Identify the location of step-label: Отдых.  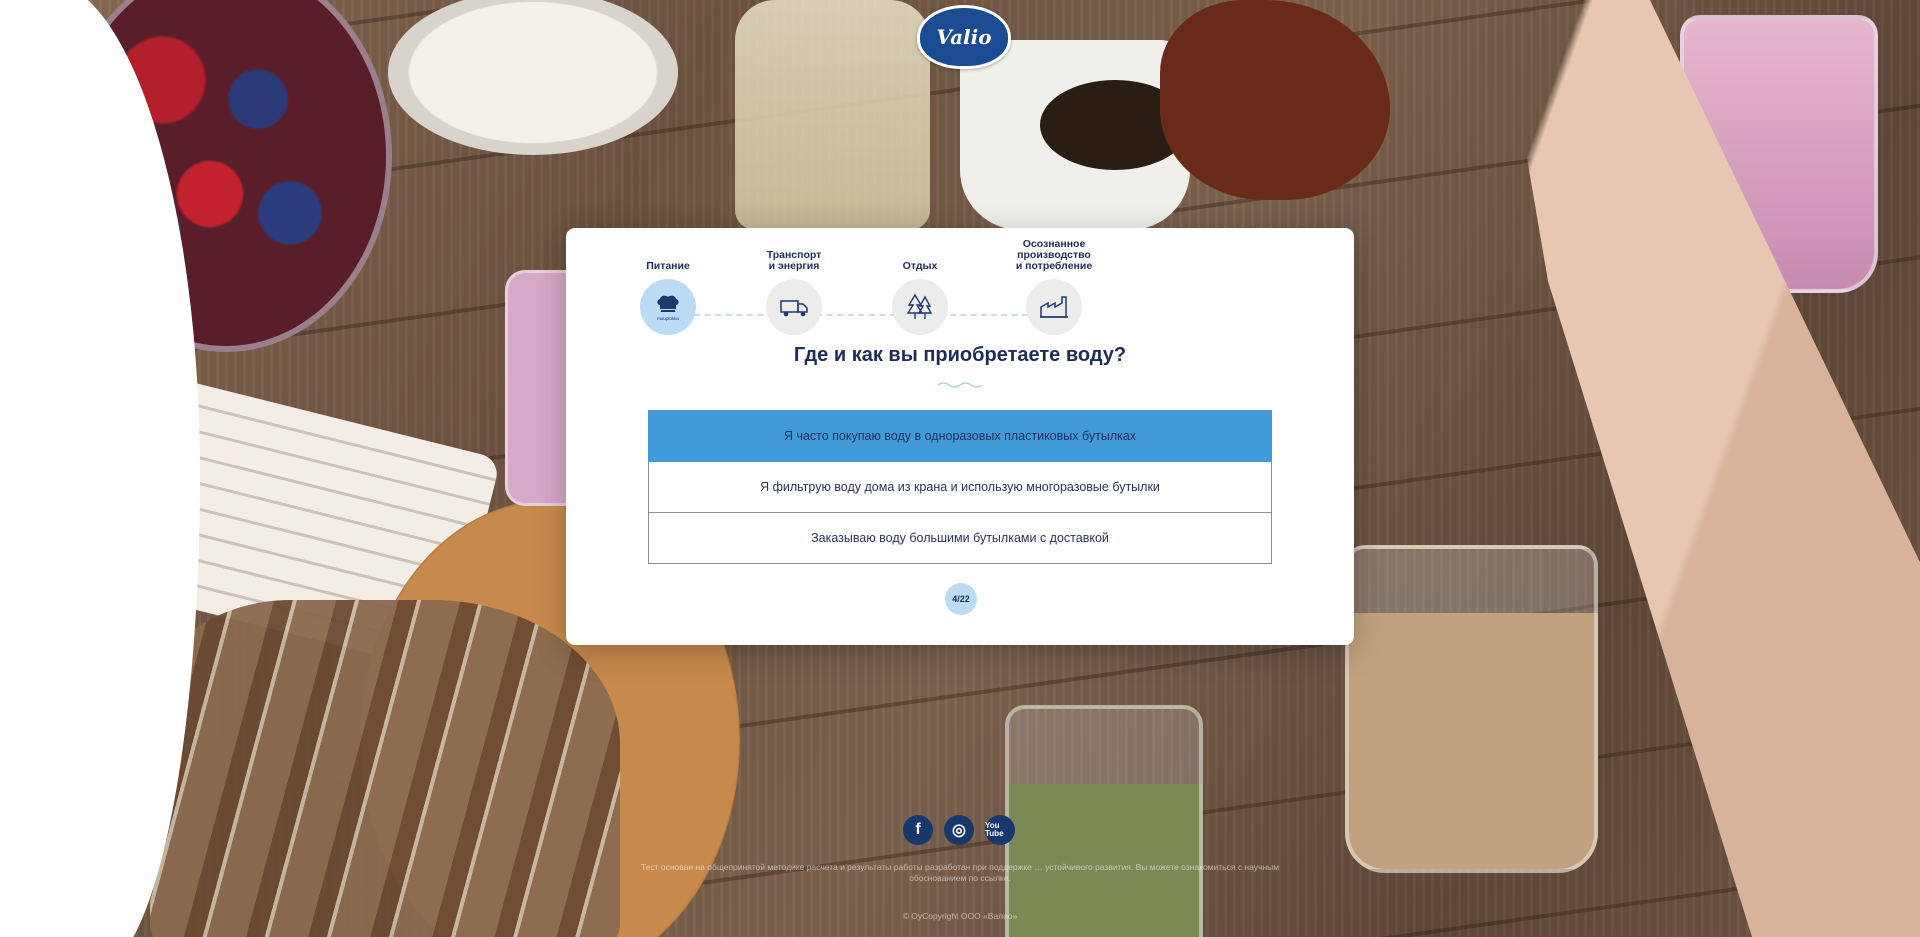
(920, 266).